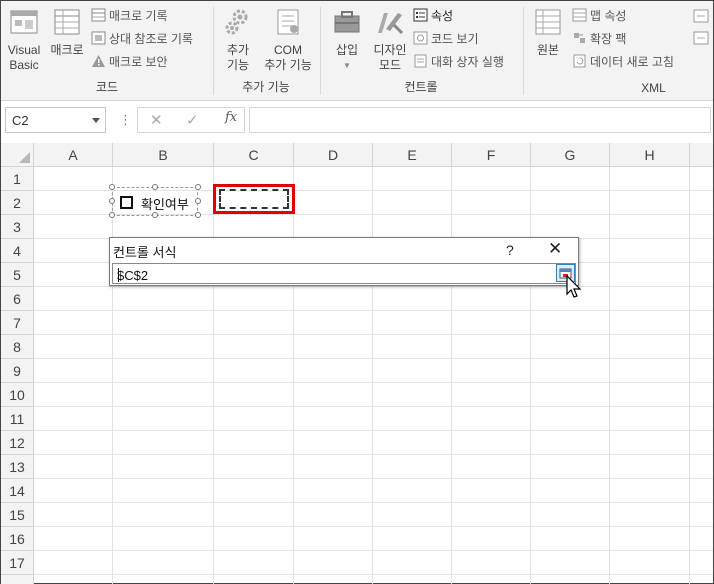 This screenshot has width=714, height=584. I want to click on row-header-13: 13, so click(17, 467).